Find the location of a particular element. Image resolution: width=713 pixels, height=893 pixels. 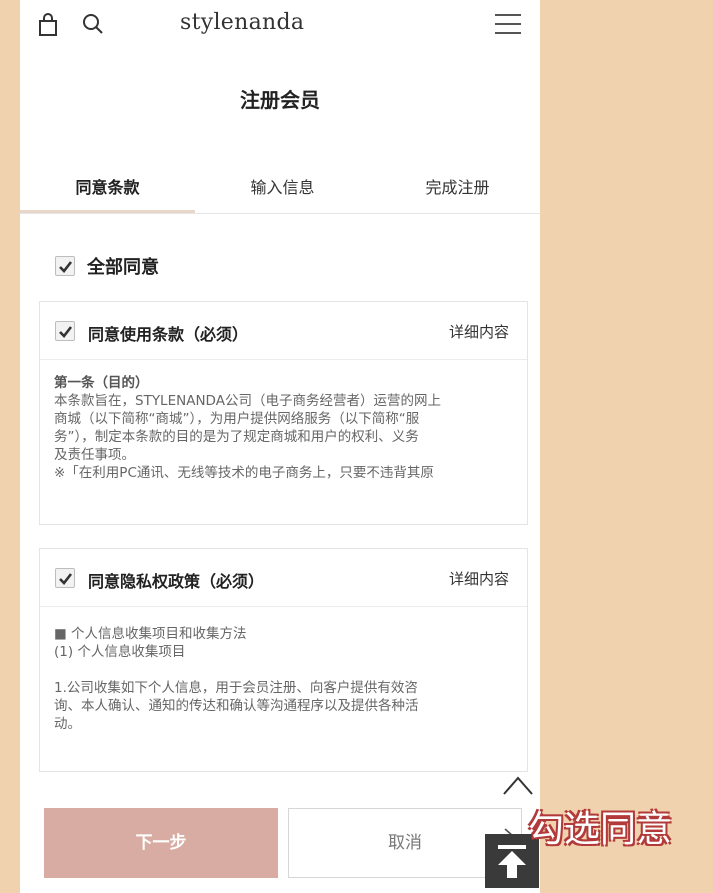

privacy-line: 1.公司收集如下个人信息，用于会员注册、向客户提供有效咨 is located at coordinates (236, 688).